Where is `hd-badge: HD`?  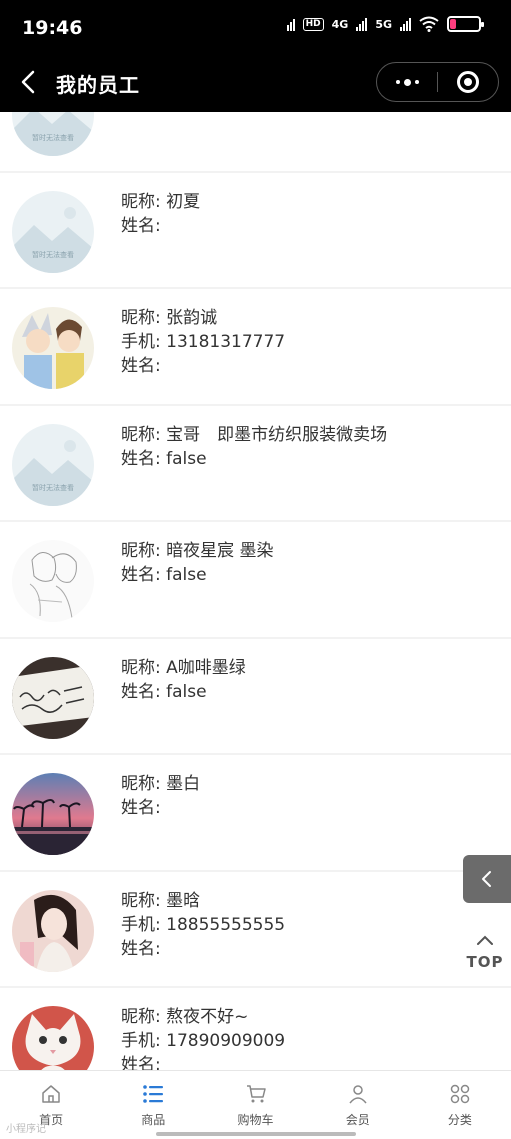
hd-badge: HD is located at coordinates (313, 24).